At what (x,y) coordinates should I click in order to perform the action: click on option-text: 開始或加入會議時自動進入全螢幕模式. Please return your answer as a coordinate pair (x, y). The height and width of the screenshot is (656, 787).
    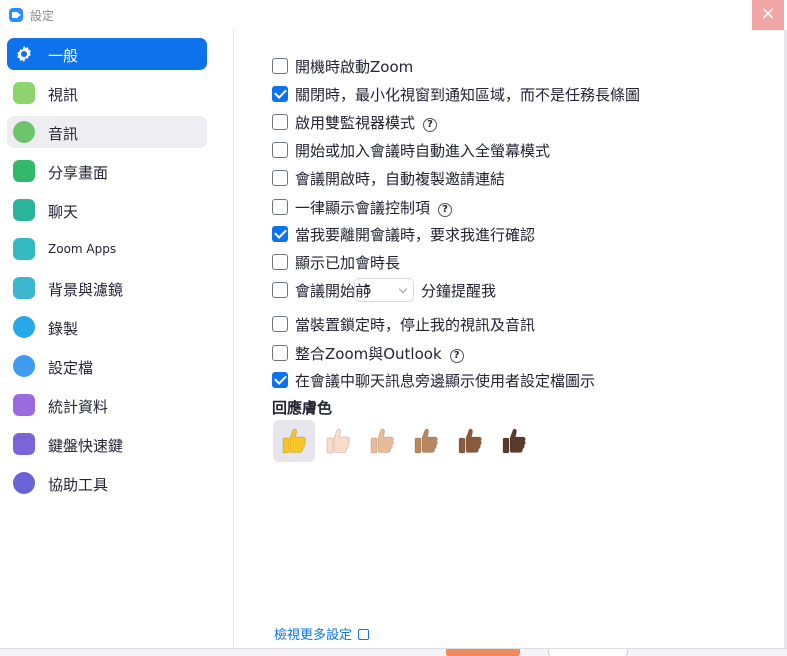
    Looking at the image, I should click on (423, 151).